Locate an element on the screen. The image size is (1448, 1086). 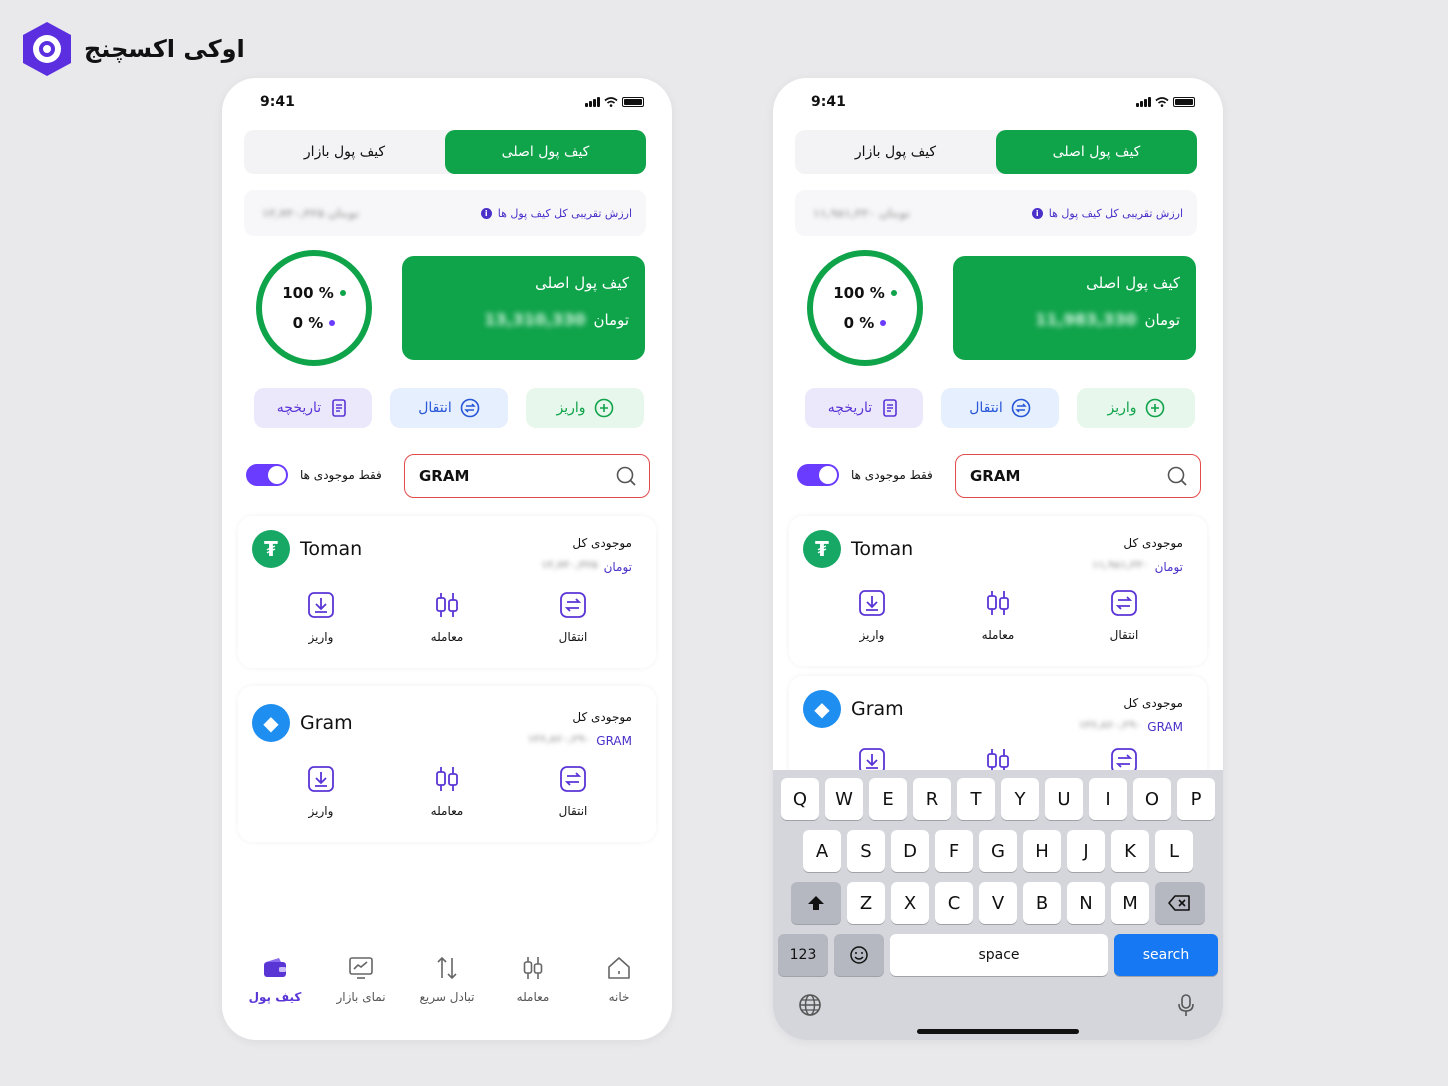
nav-market: نمای بازار is located at coordinates (361, 979).